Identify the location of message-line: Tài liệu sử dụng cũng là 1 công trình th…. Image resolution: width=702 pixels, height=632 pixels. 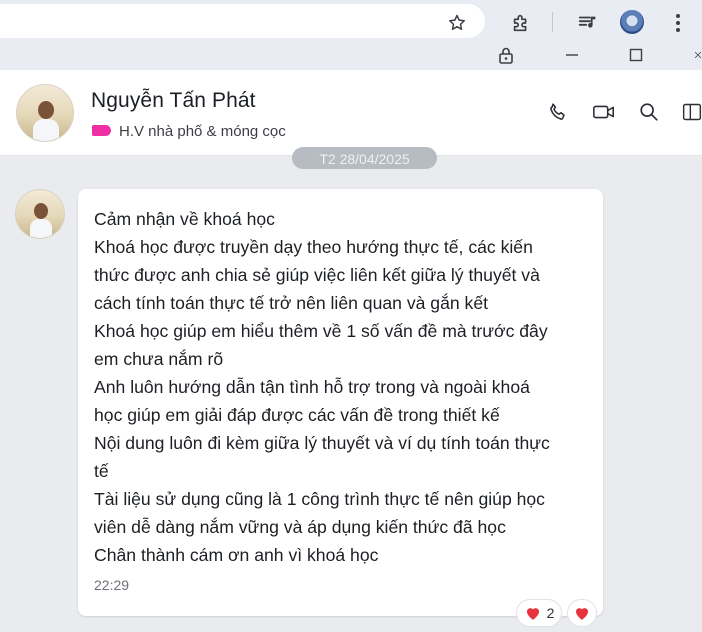
(319, 499).